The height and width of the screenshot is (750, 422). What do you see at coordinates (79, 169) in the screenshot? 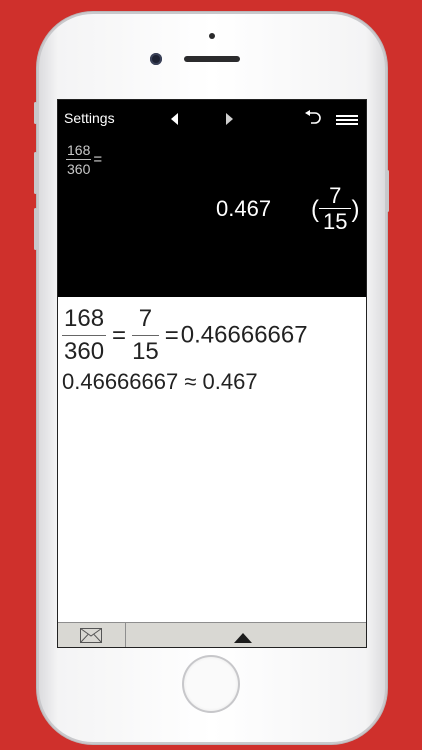
I see `expression-denominator: 360` at bounding box center [79, 169].